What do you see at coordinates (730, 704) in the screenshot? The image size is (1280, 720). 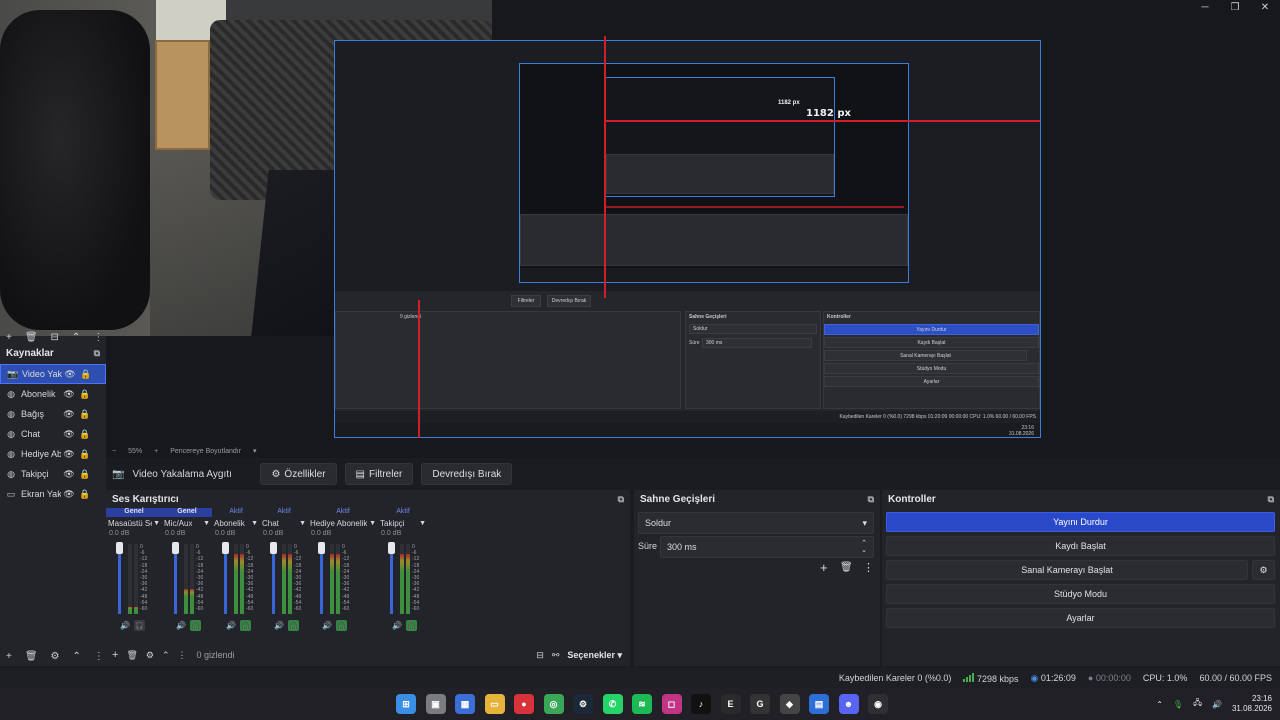 I see `epic-games-icon: E` at bounding box center [730, 704].